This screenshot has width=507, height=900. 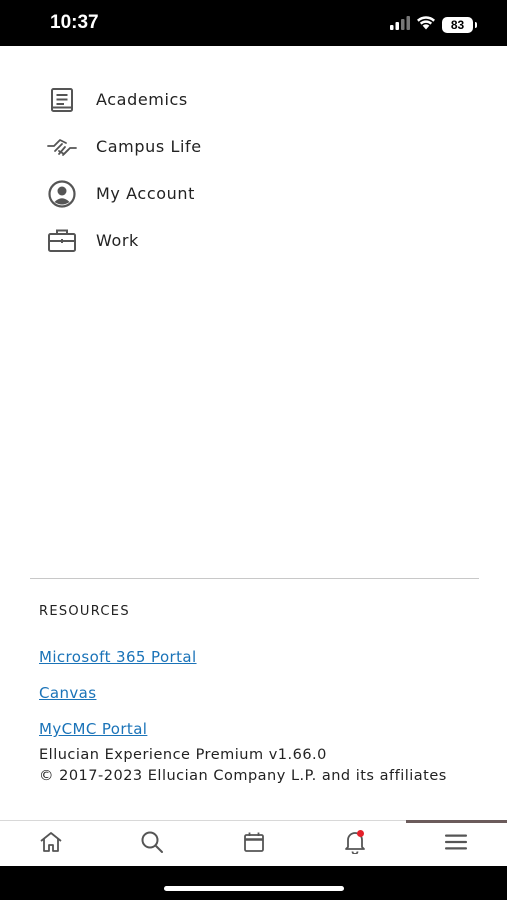 I want to click on tab-menu, so click(x=456, y=843).